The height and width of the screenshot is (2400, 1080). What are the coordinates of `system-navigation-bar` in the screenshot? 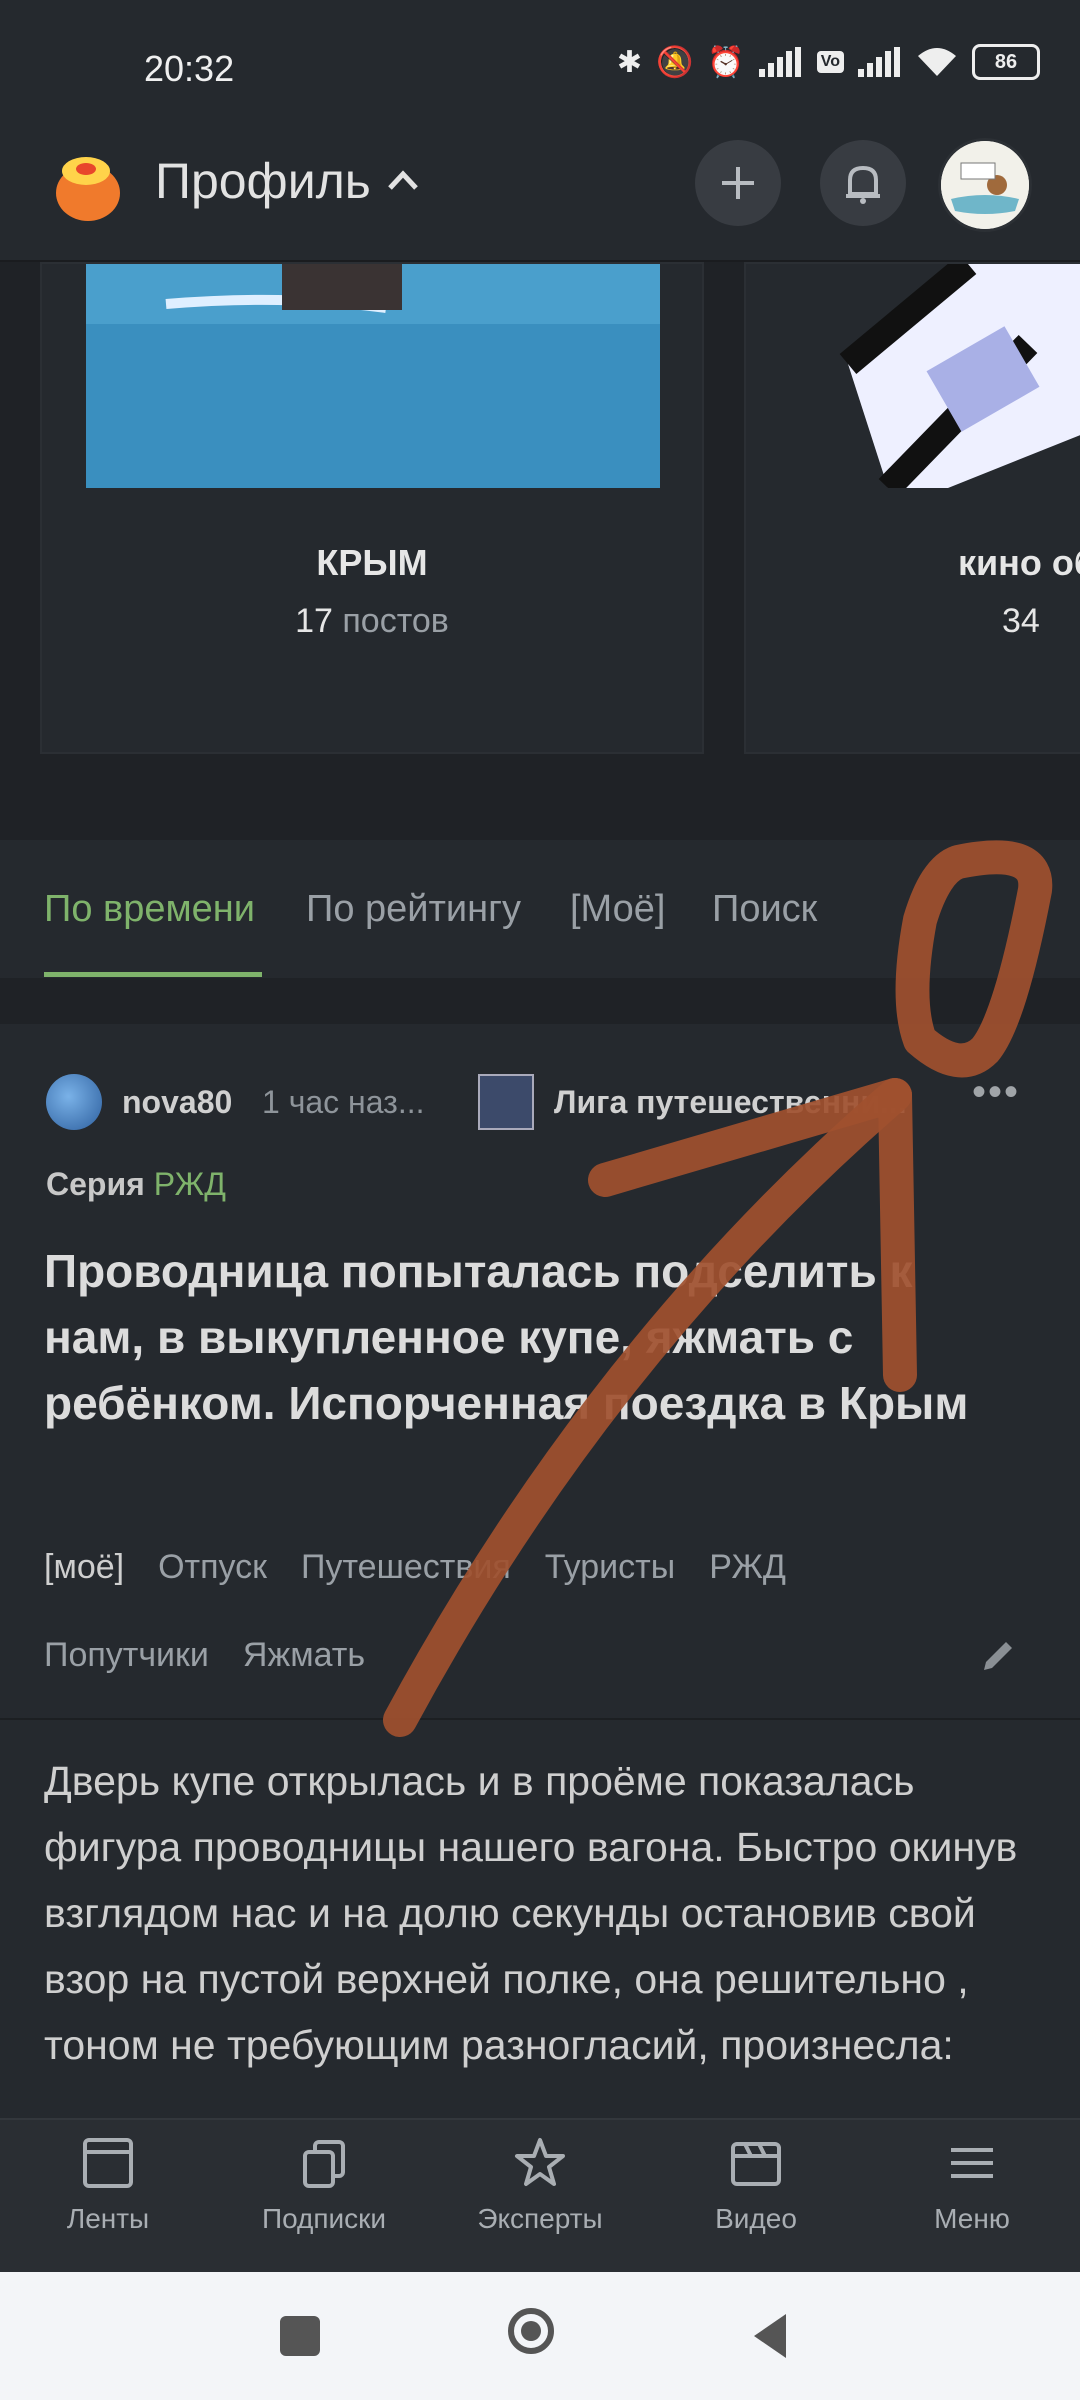 It's located at (540, 2336).